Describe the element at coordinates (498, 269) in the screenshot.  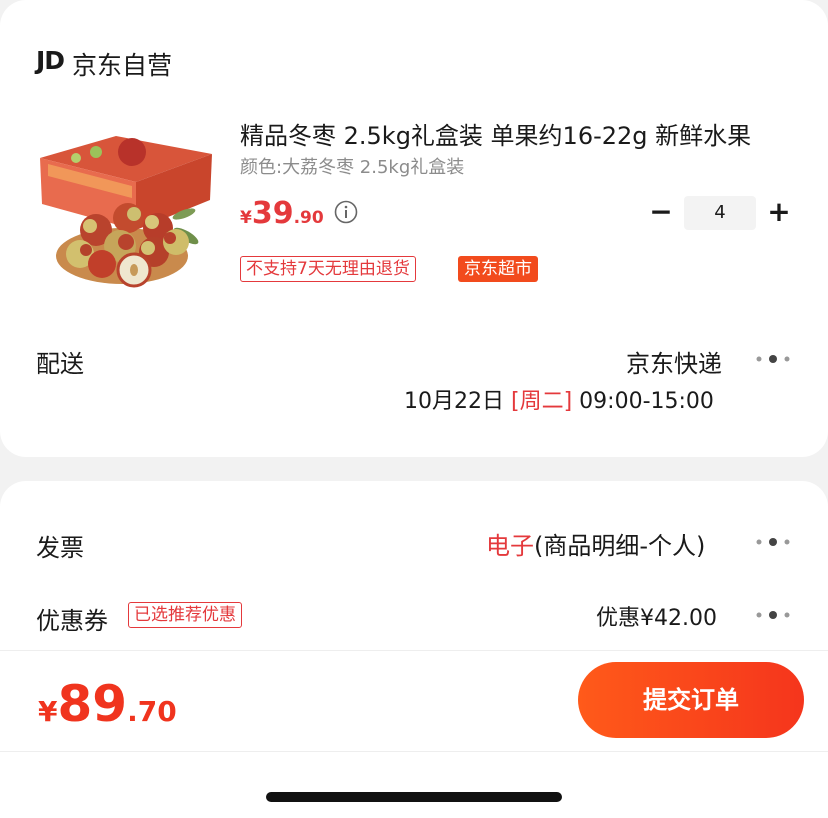
I see `jd-supermarket-tag: 京东超市` at that location.